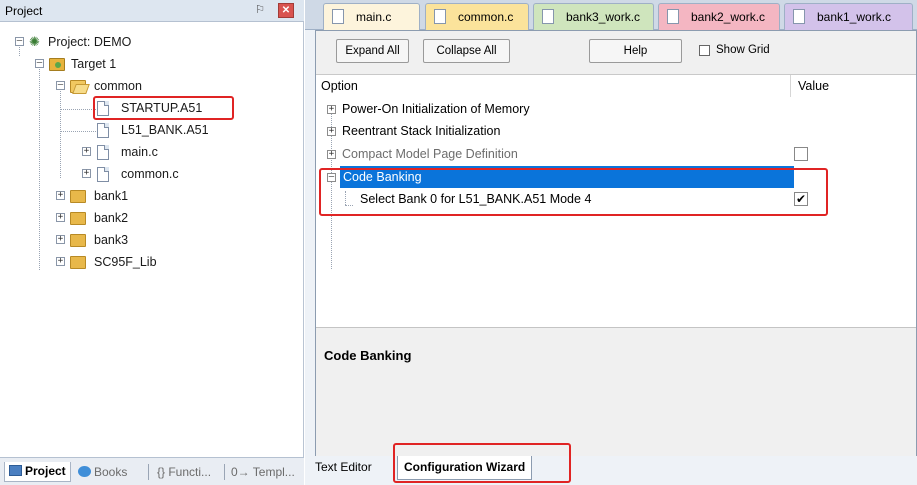 The image size is (917, 485). What do you see at coordinates (616, 154) in the screenshot?
I see `option-row-compact: + Compact Model Page Definition` at bounding box center [616, 154].